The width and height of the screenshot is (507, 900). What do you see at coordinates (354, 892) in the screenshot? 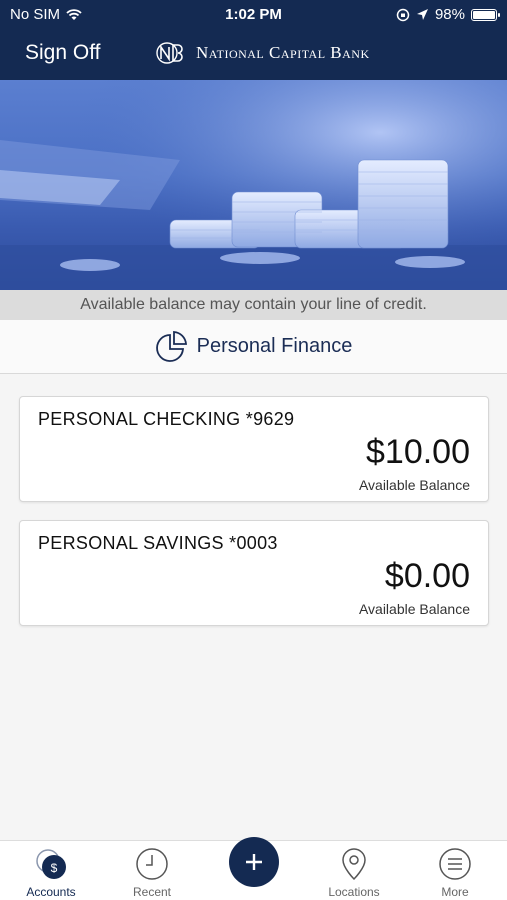
I see `tab-locations-label: Locations` at bounding box center [354, 892].